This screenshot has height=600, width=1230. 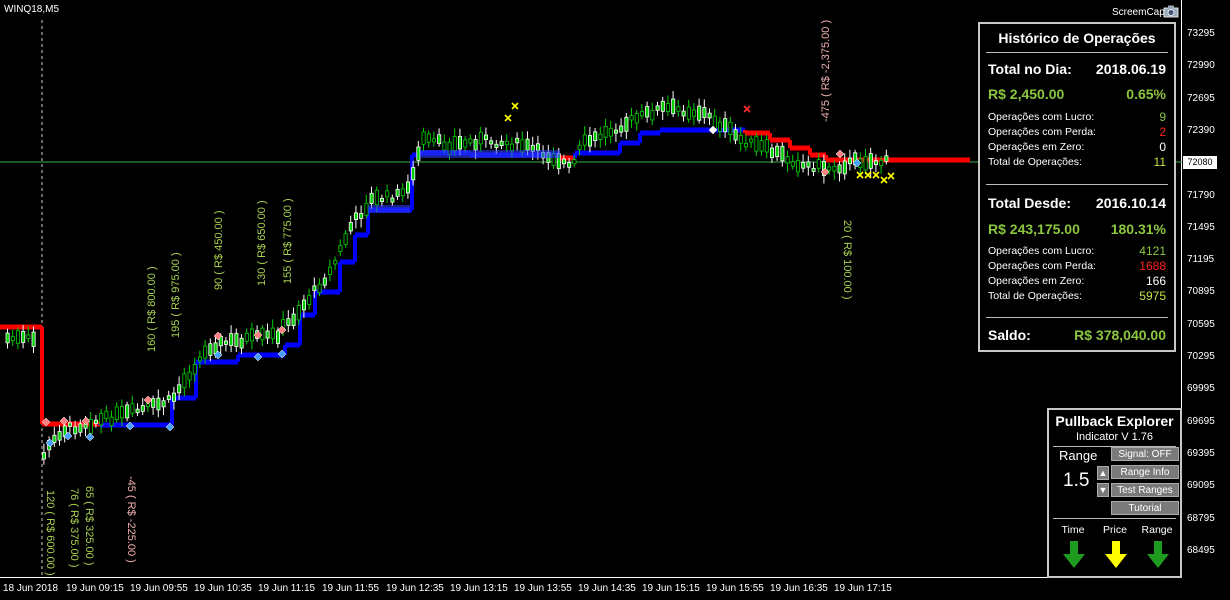 I want to click on range-down-button: ▼, so click(x=1103, y=490).